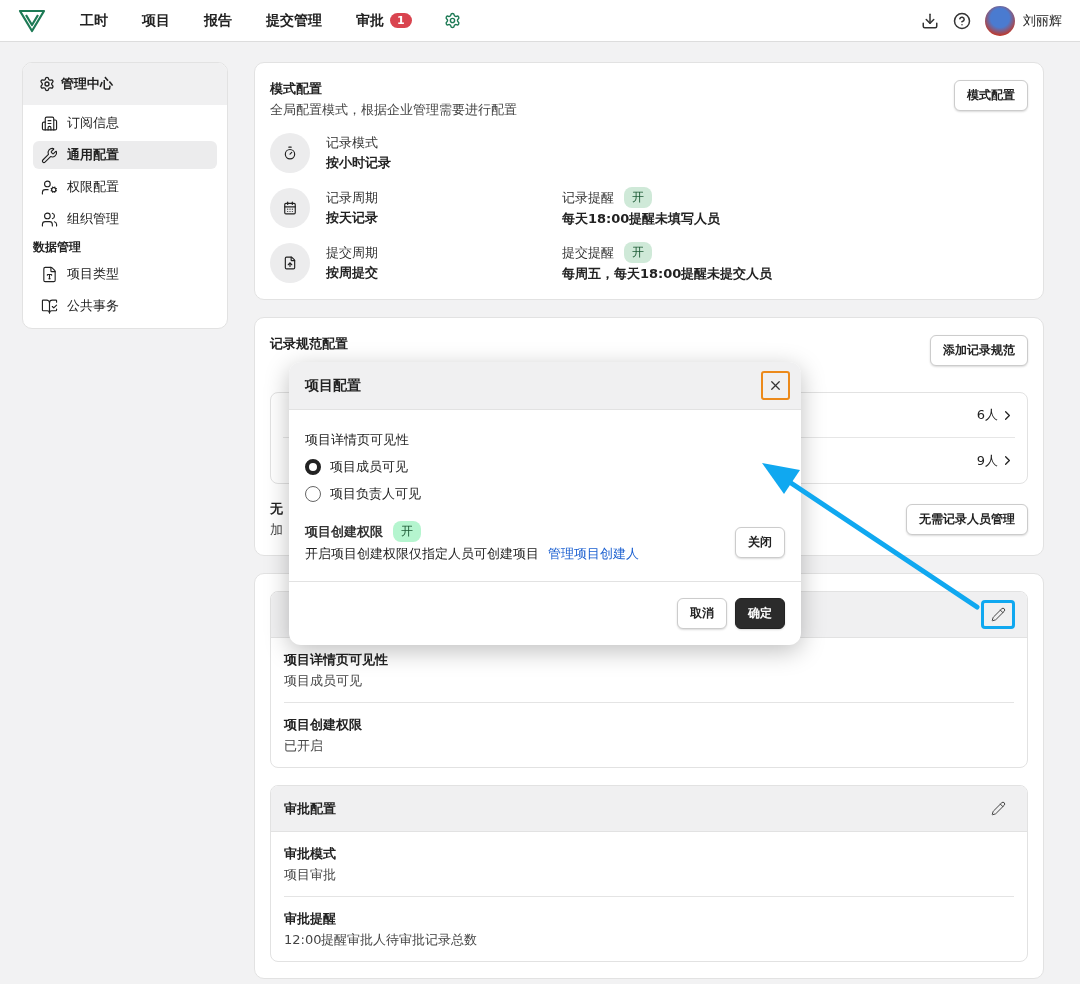  What do you see at coordinates (393, 110) in the screenshot?
I see `card-description: 全局配置模式，根据企业管理需要进行配置` at bounding box center [393, 110].